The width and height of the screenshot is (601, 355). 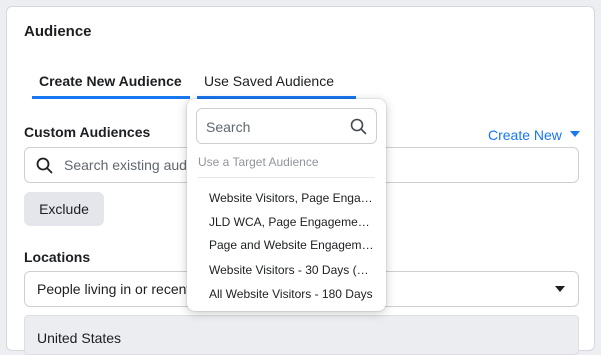 I want to click on tab-label: Use Saved Audience, so click(x=269, y=81).